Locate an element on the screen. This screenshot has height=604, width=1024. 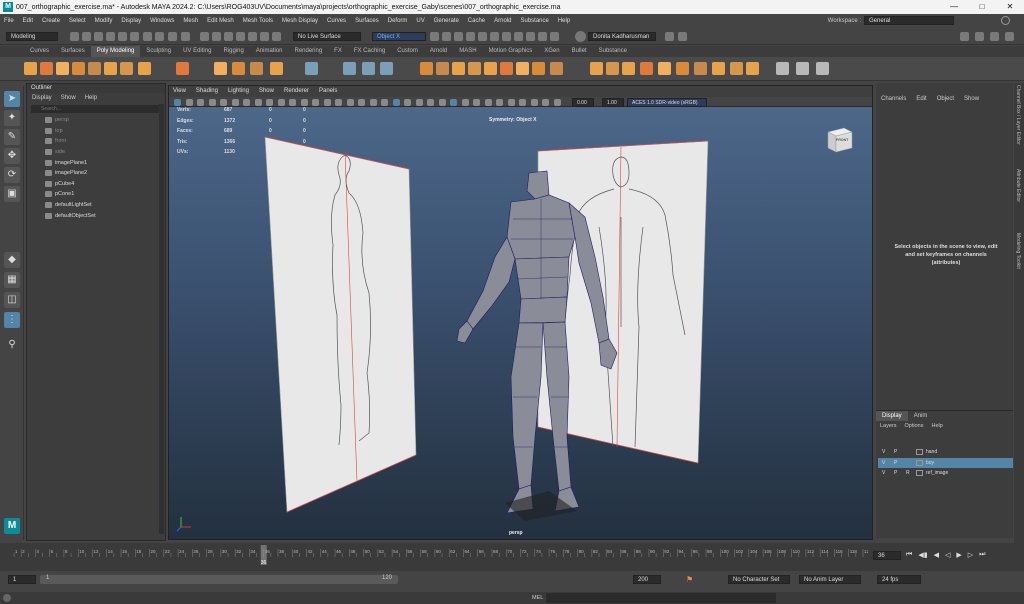
select-tool-icon: ➤ is located at coordinates (12, 99).